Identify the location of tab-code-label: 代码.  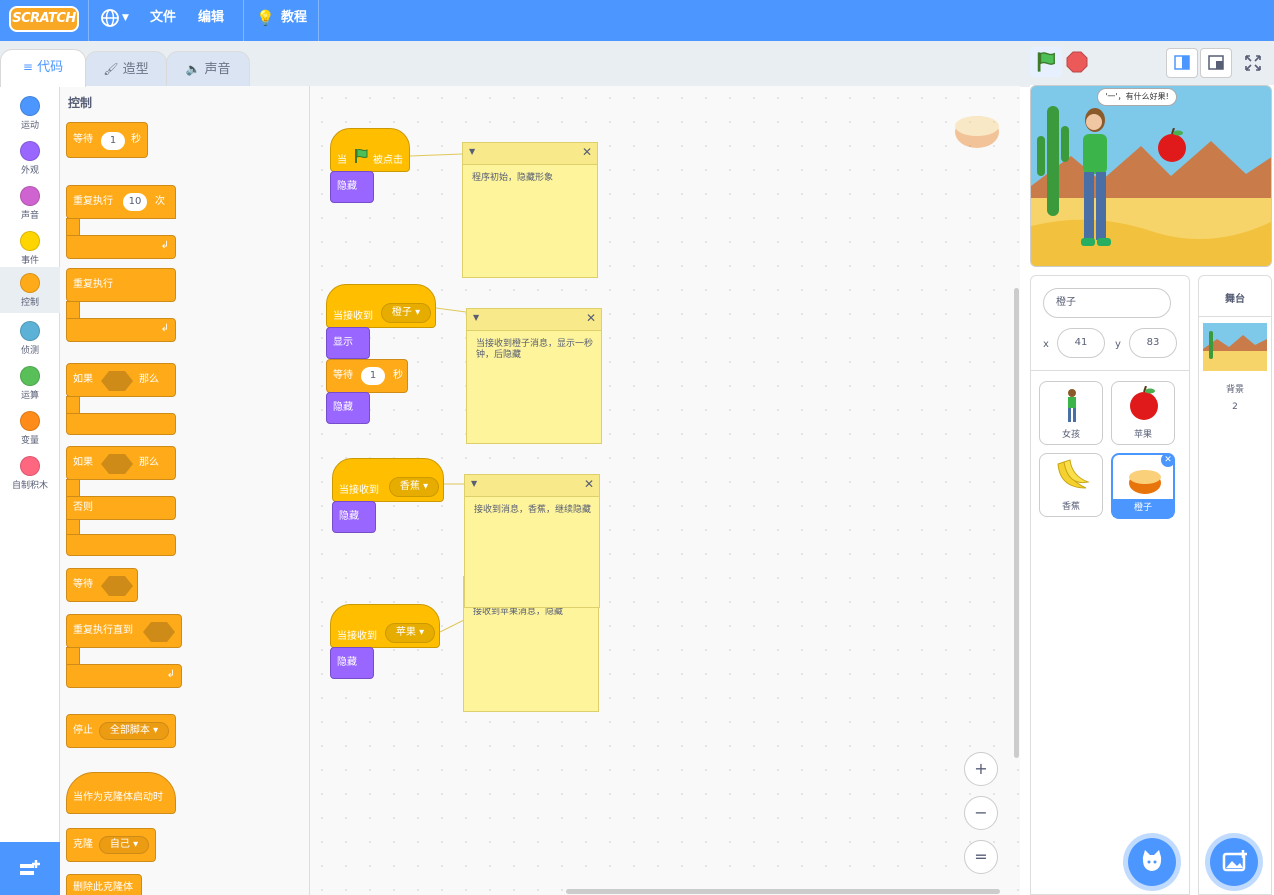
(50, 67).